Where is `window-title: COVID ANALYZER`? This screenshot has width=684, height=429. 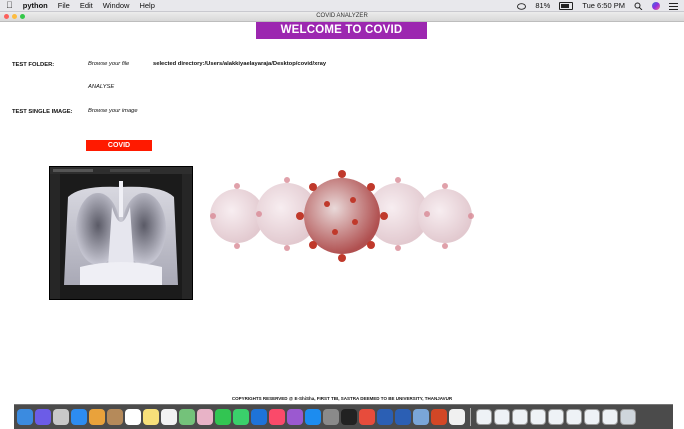
window-title: COVID ANALYZER is located at coordinates (342, 16).